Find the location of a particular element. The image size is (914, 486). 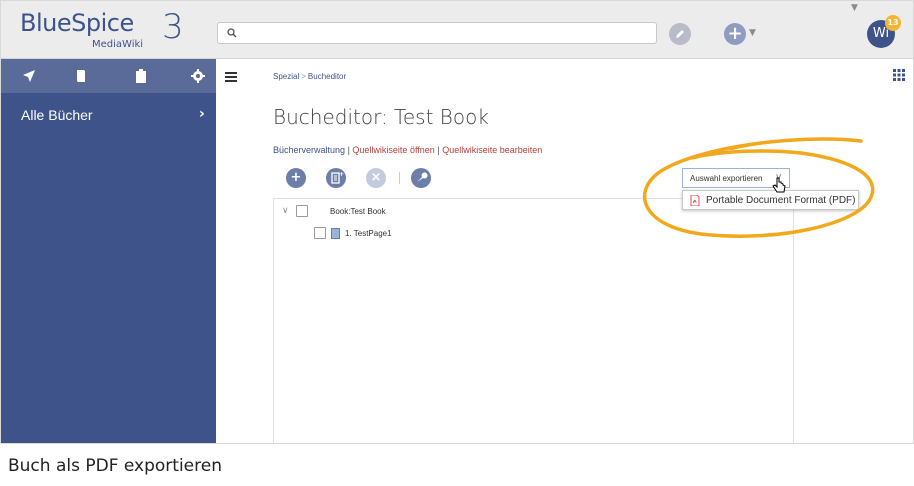

pencil-icon is located at coordinates (680, 34).